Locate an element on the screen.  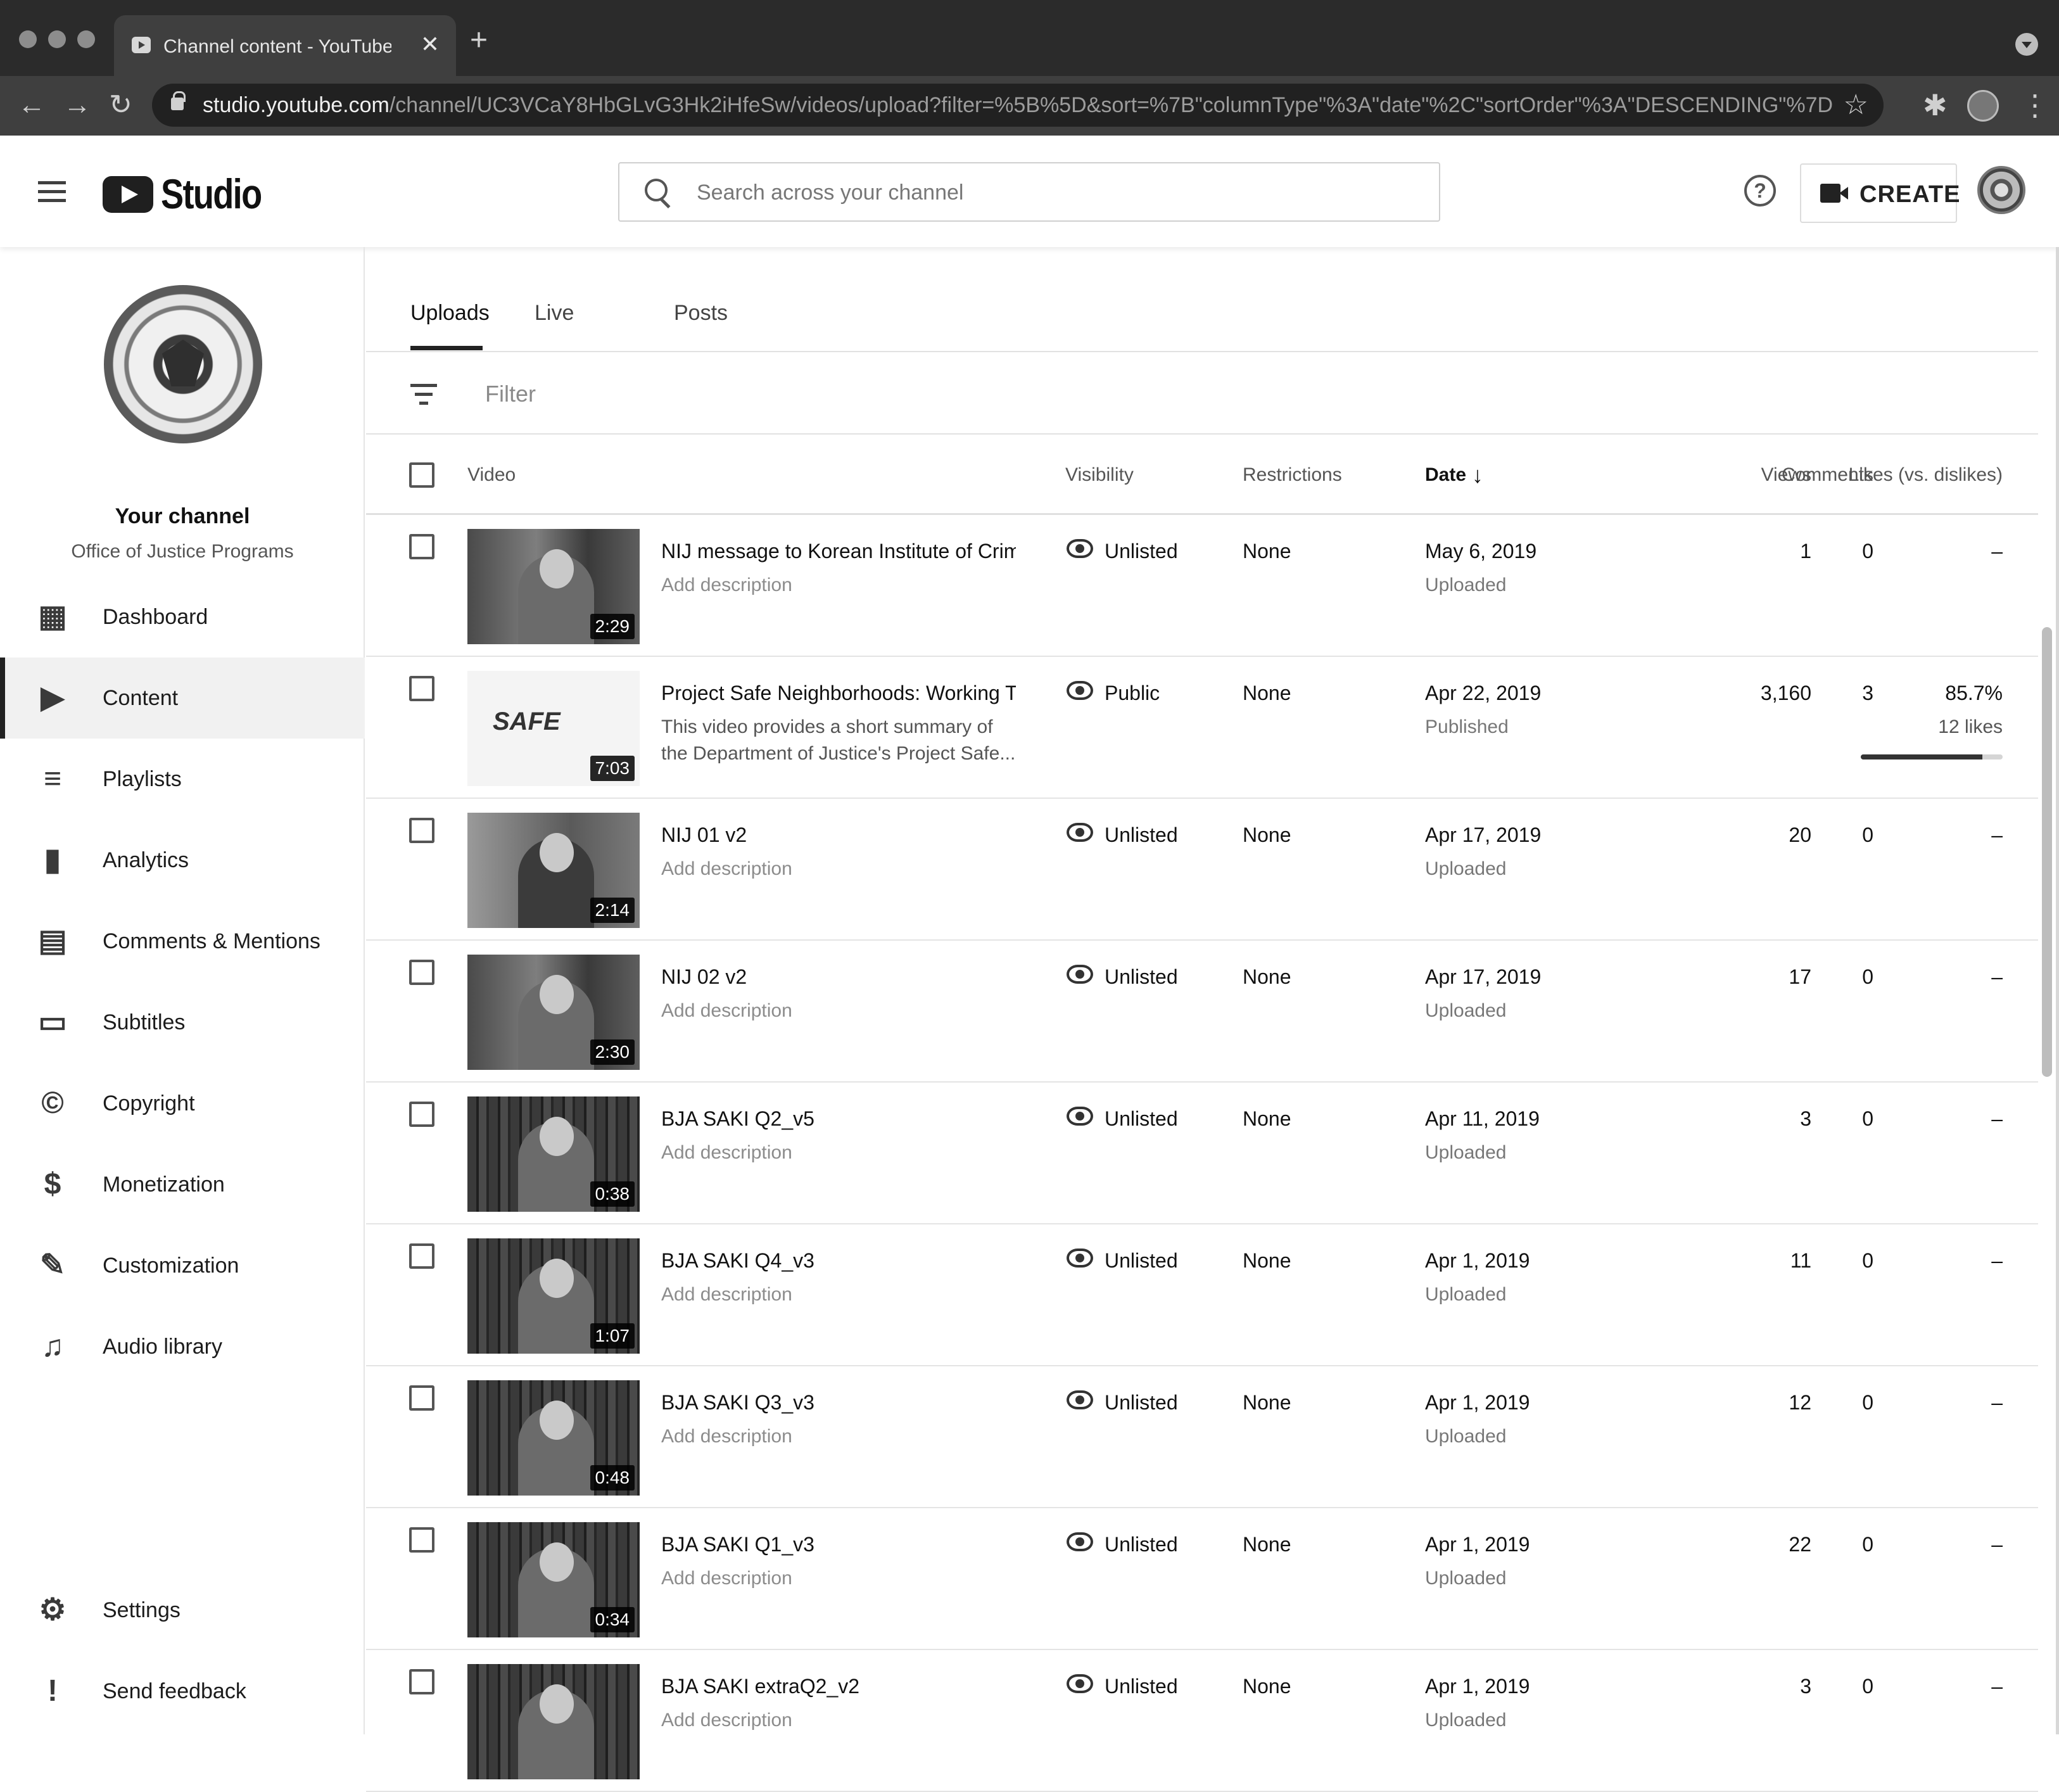
sidebar-item-comments-mentions: ▤ Comments & Mentions is located at coordinates (182, 942).